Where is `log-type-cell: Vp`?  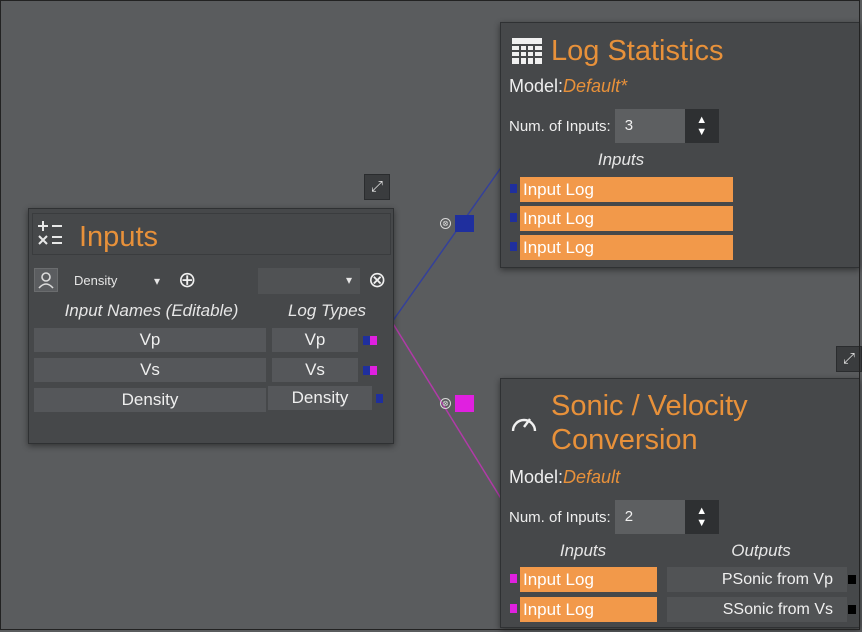
log-type-cell: Vp is located at coordinates (315, 340).